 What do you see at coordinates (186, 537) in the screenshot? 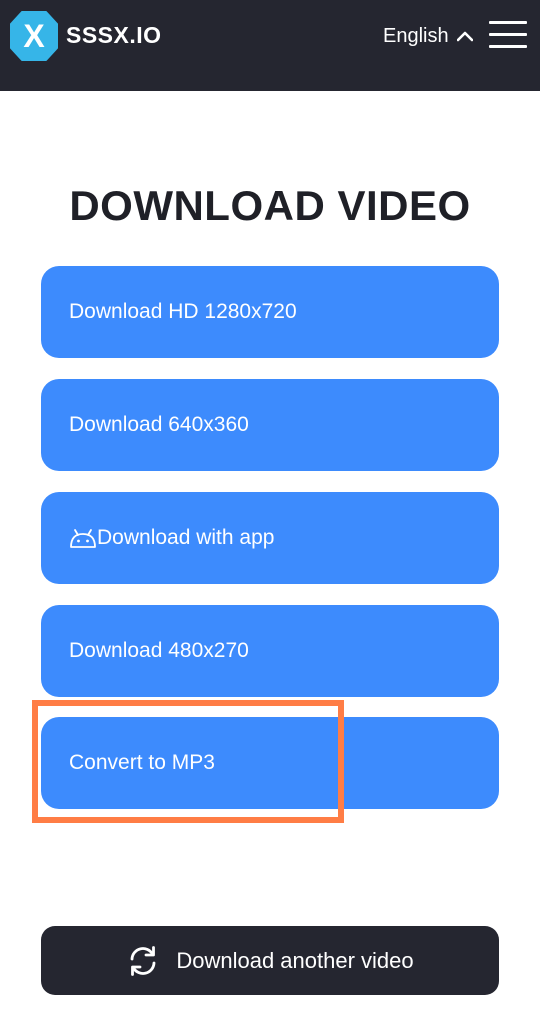
I see `button-label: Download with app` at bounding box center [186, 537].